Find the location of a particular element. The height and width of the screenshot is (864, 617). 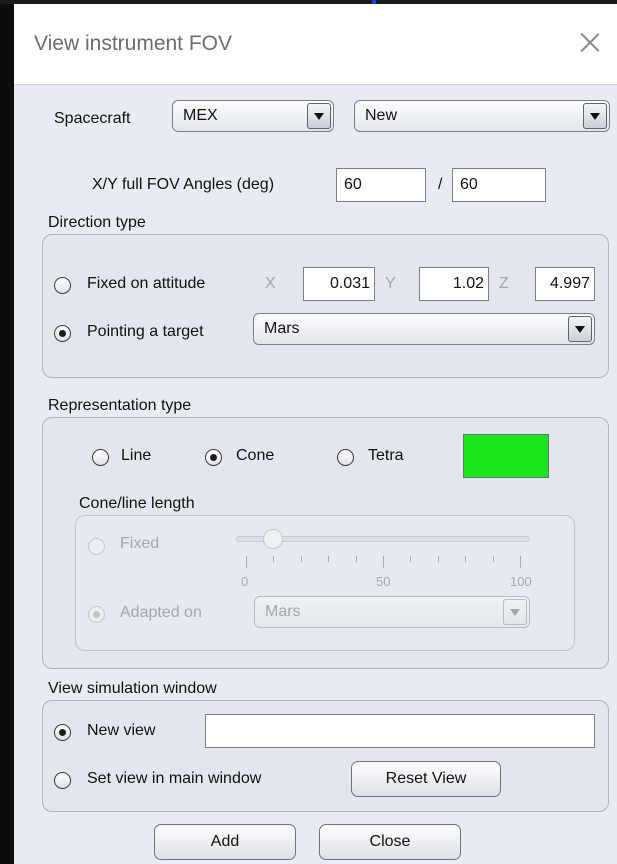

add-button: Add is located at coordinates (225, 842).